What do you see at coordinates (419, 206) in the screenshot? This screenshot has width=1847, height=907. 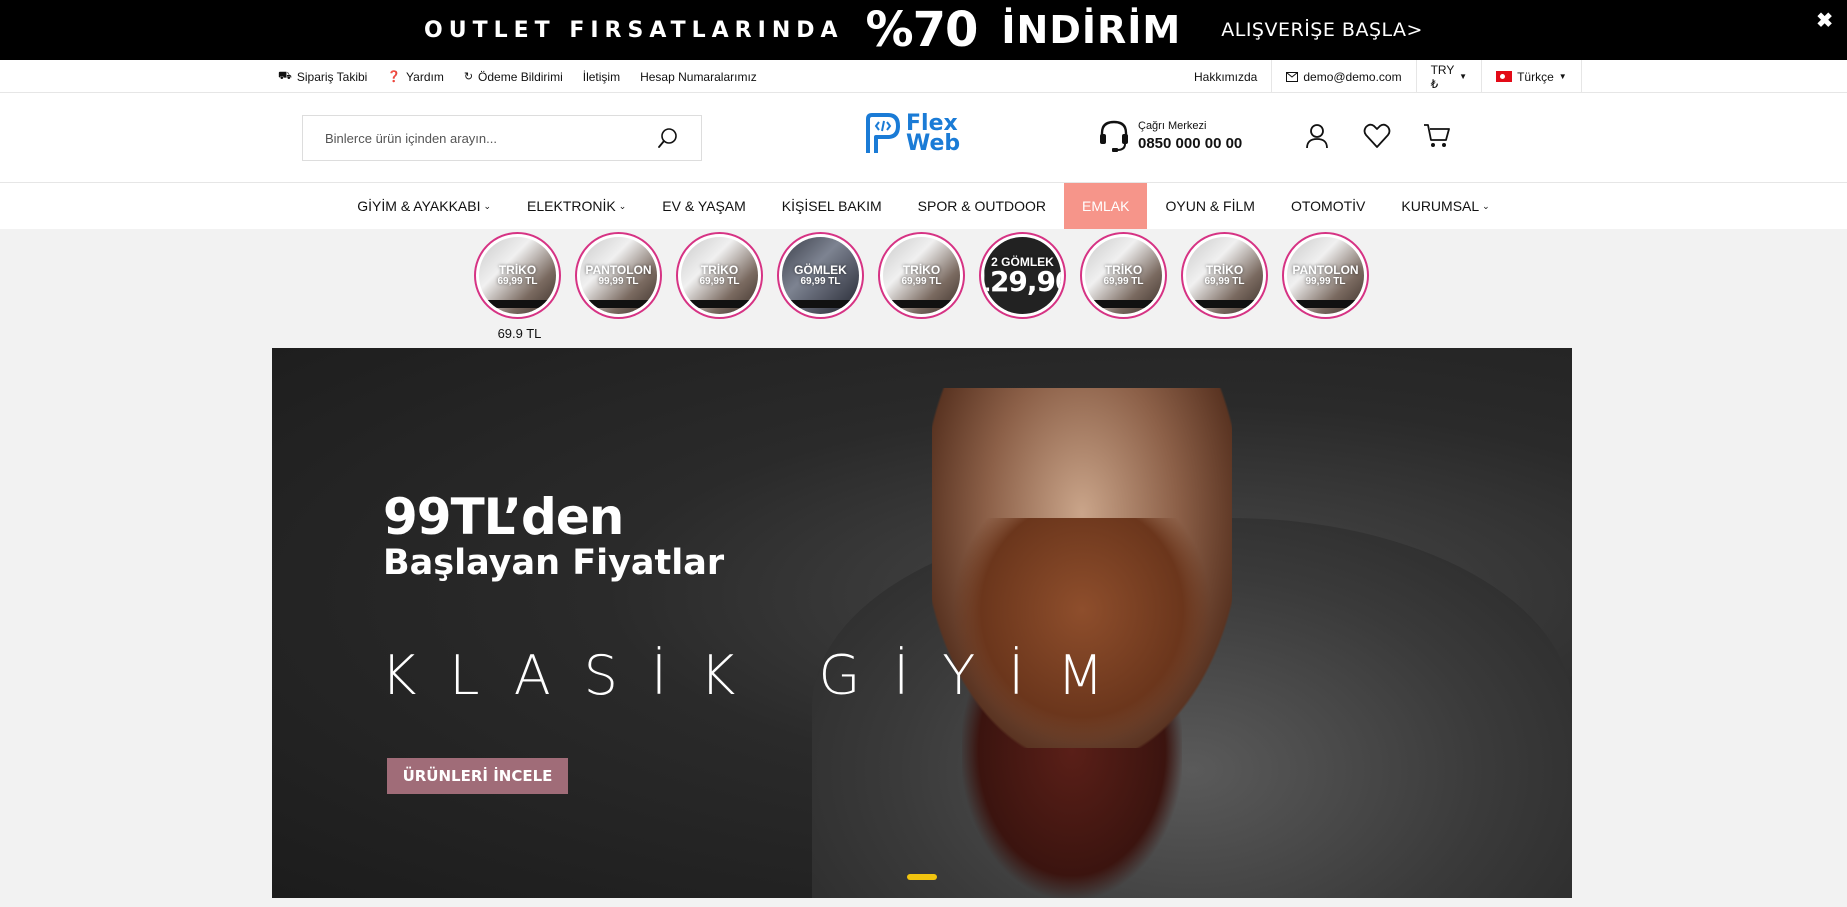 I see `nav-item-label: GİYİM & AYAKKABI` at bounding box center [419, 206].